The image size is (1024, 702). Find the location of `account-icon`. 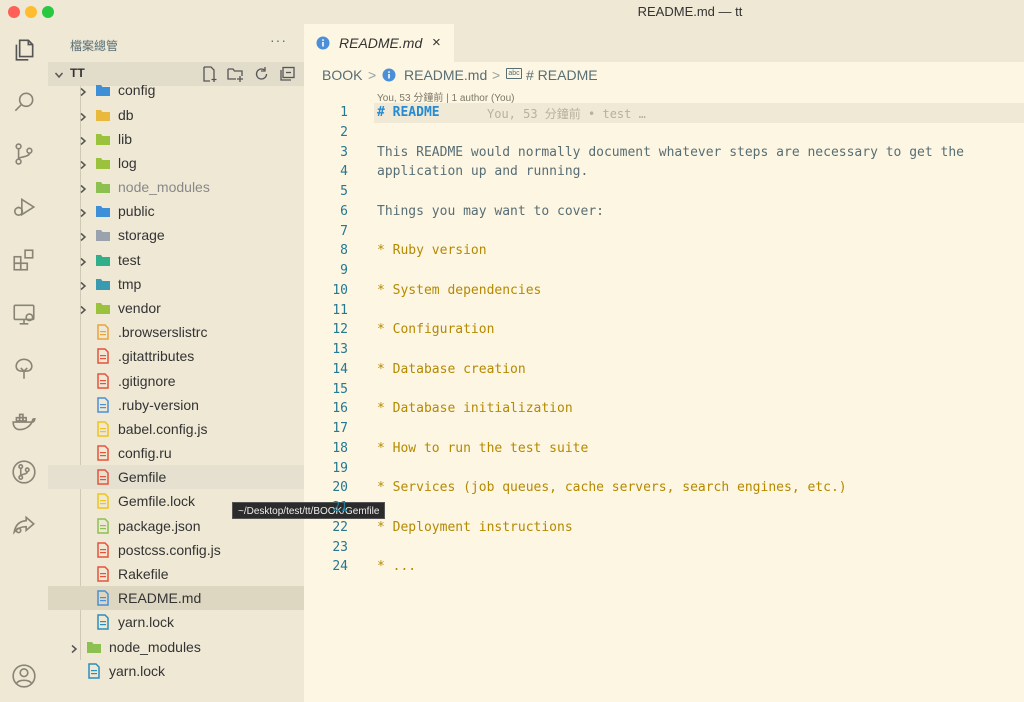

account-icon is located at coordinates (24, 676).